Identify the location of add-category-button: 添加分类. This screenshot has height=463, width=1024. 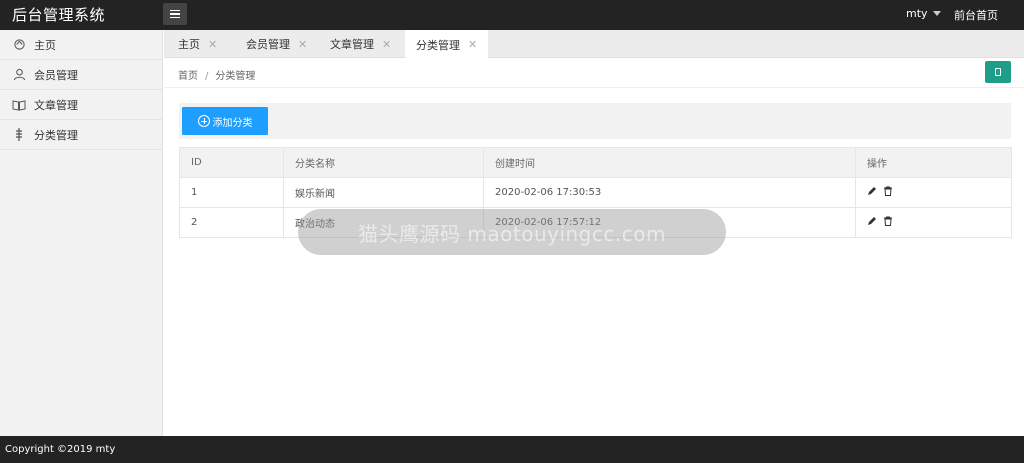
(225, 121).